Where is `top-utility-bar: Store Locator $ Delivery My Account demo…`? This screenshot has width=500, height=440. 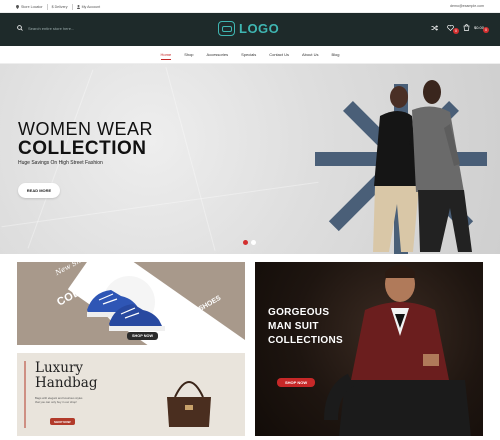
top-utility-bar: Store Locator $ Delivery My Account demo… is located at coordinates (250, 6).